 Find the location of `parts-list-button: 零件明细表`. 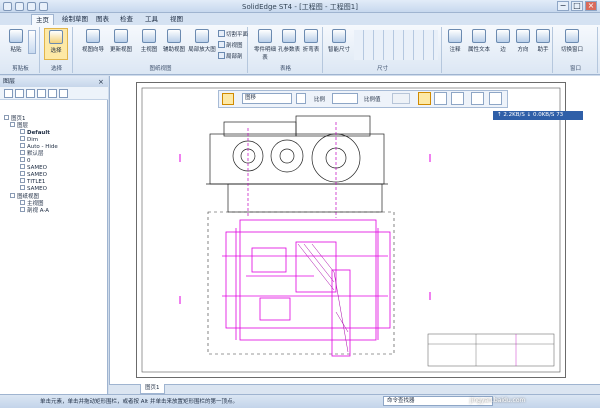

parts-list-button: 零件明细表 is located at coordinates (265, 44).